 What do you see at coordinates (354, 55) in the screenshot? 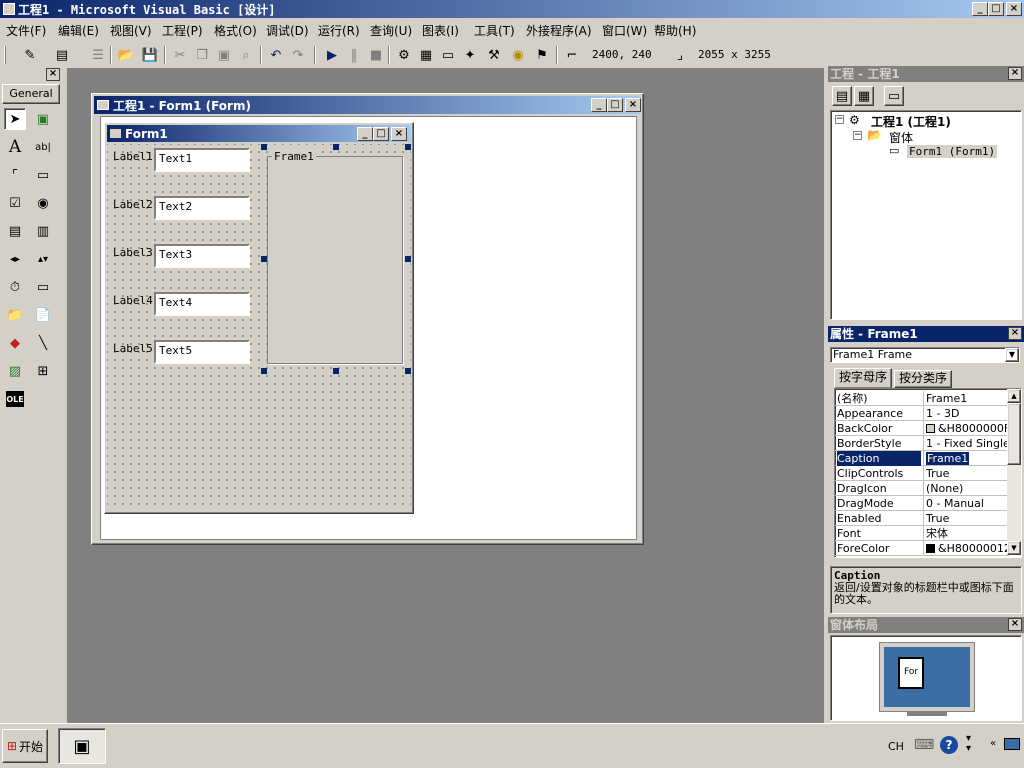
I see `pause-icon: ‖` at bounding box center [354, 55].